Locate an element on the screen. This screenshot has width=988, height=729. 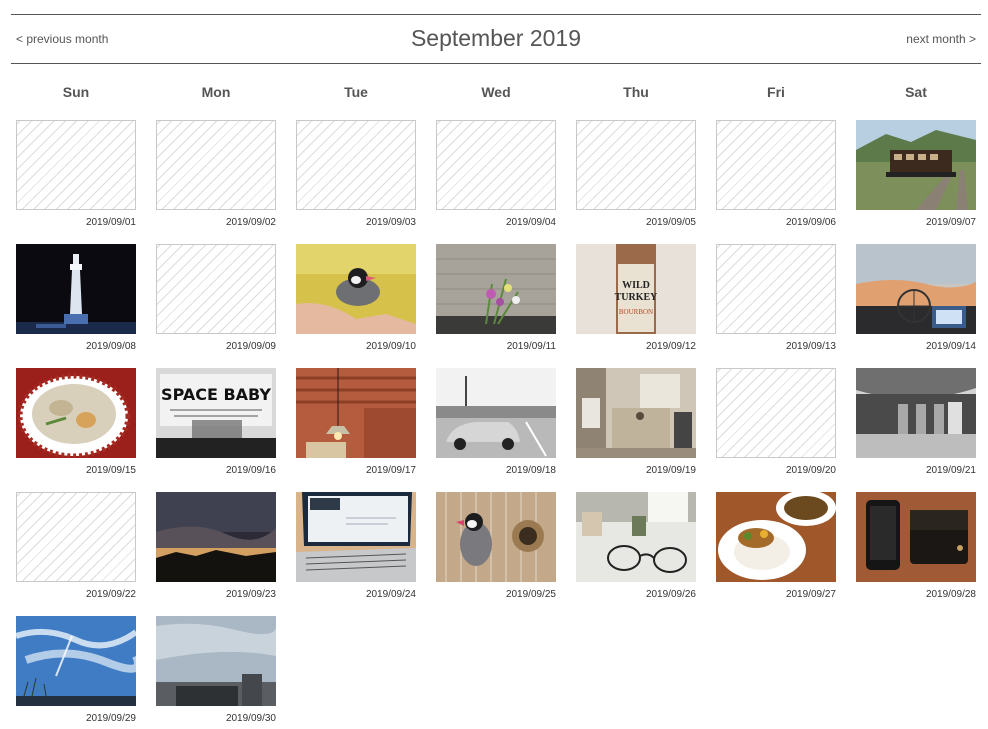
day-date-label: 2019/09/29 is located at coordinates (110, 718).